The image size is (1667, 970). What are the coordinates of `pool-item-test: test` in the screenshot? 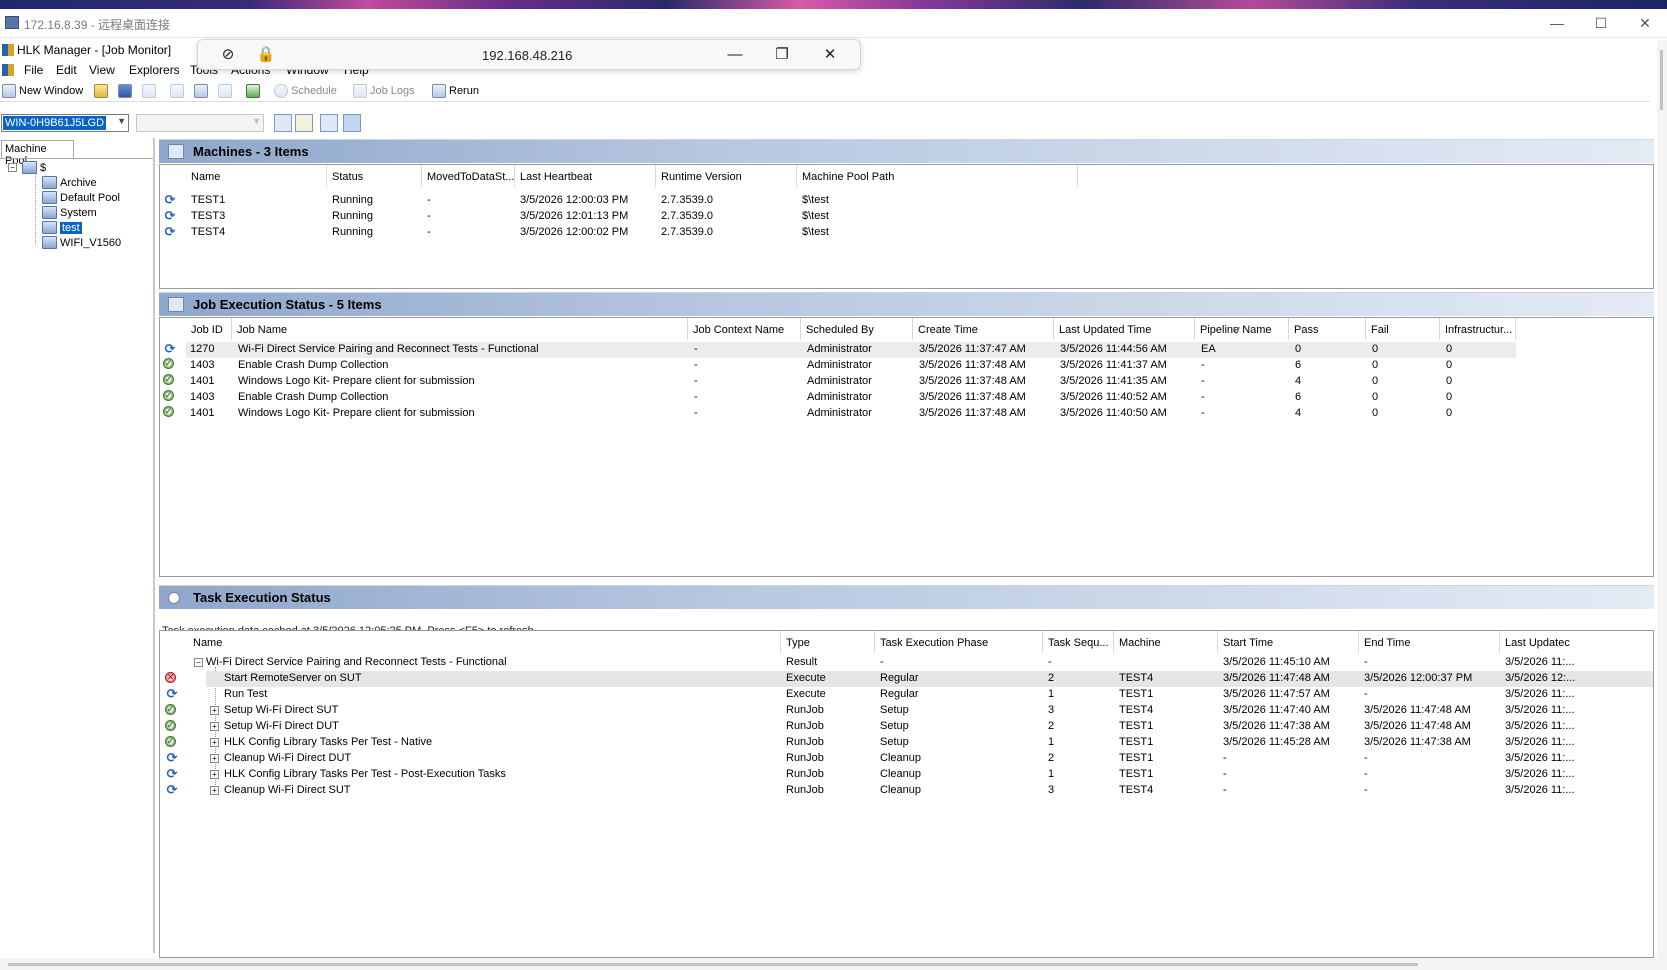 It's located at (62, 227).